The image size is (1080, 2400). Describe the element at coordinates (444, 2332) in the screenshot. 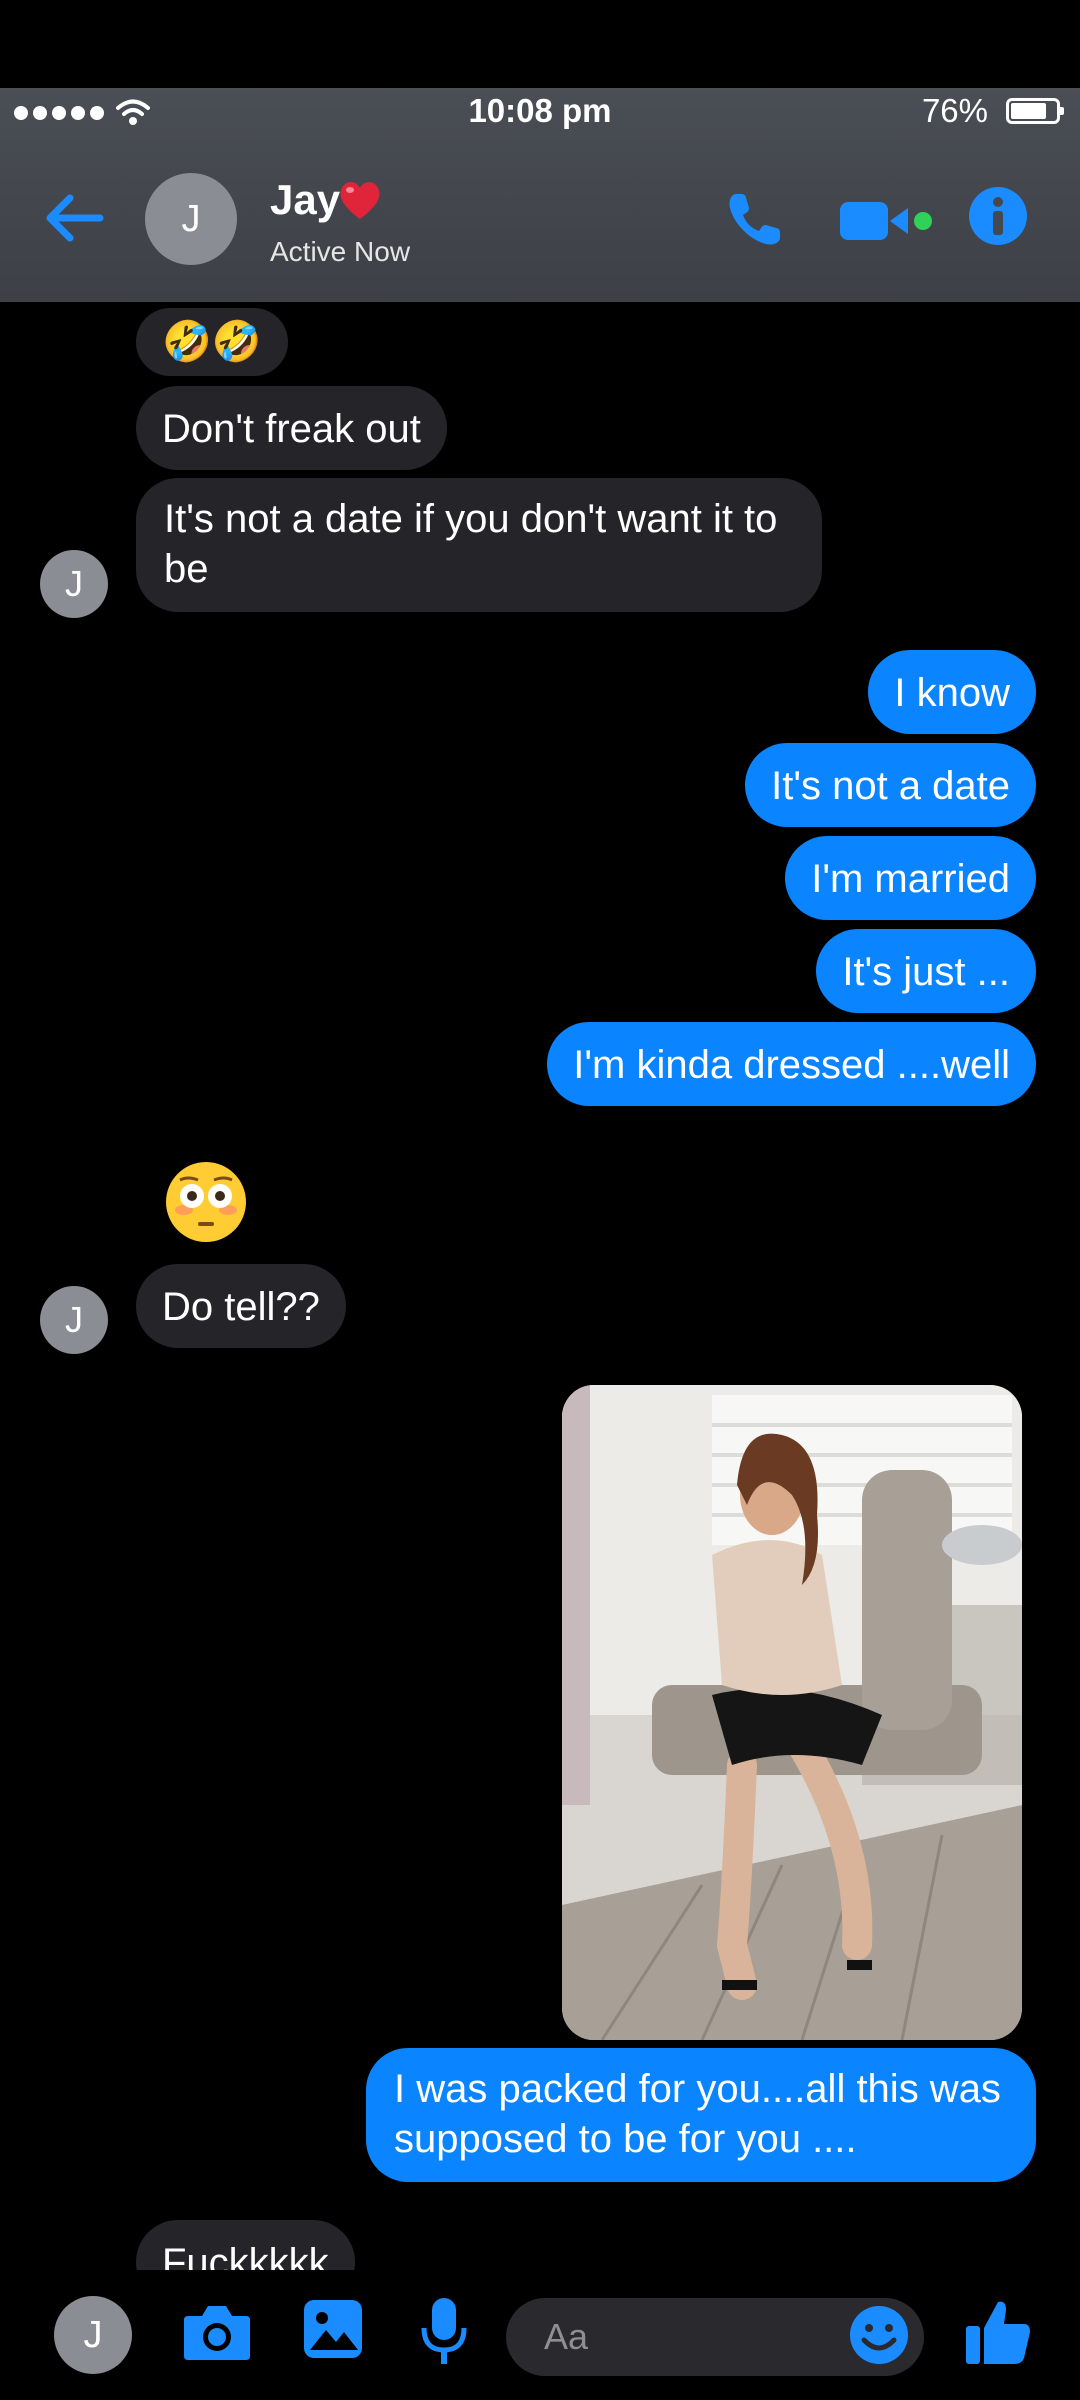

I see `microphone-icon` at that location.